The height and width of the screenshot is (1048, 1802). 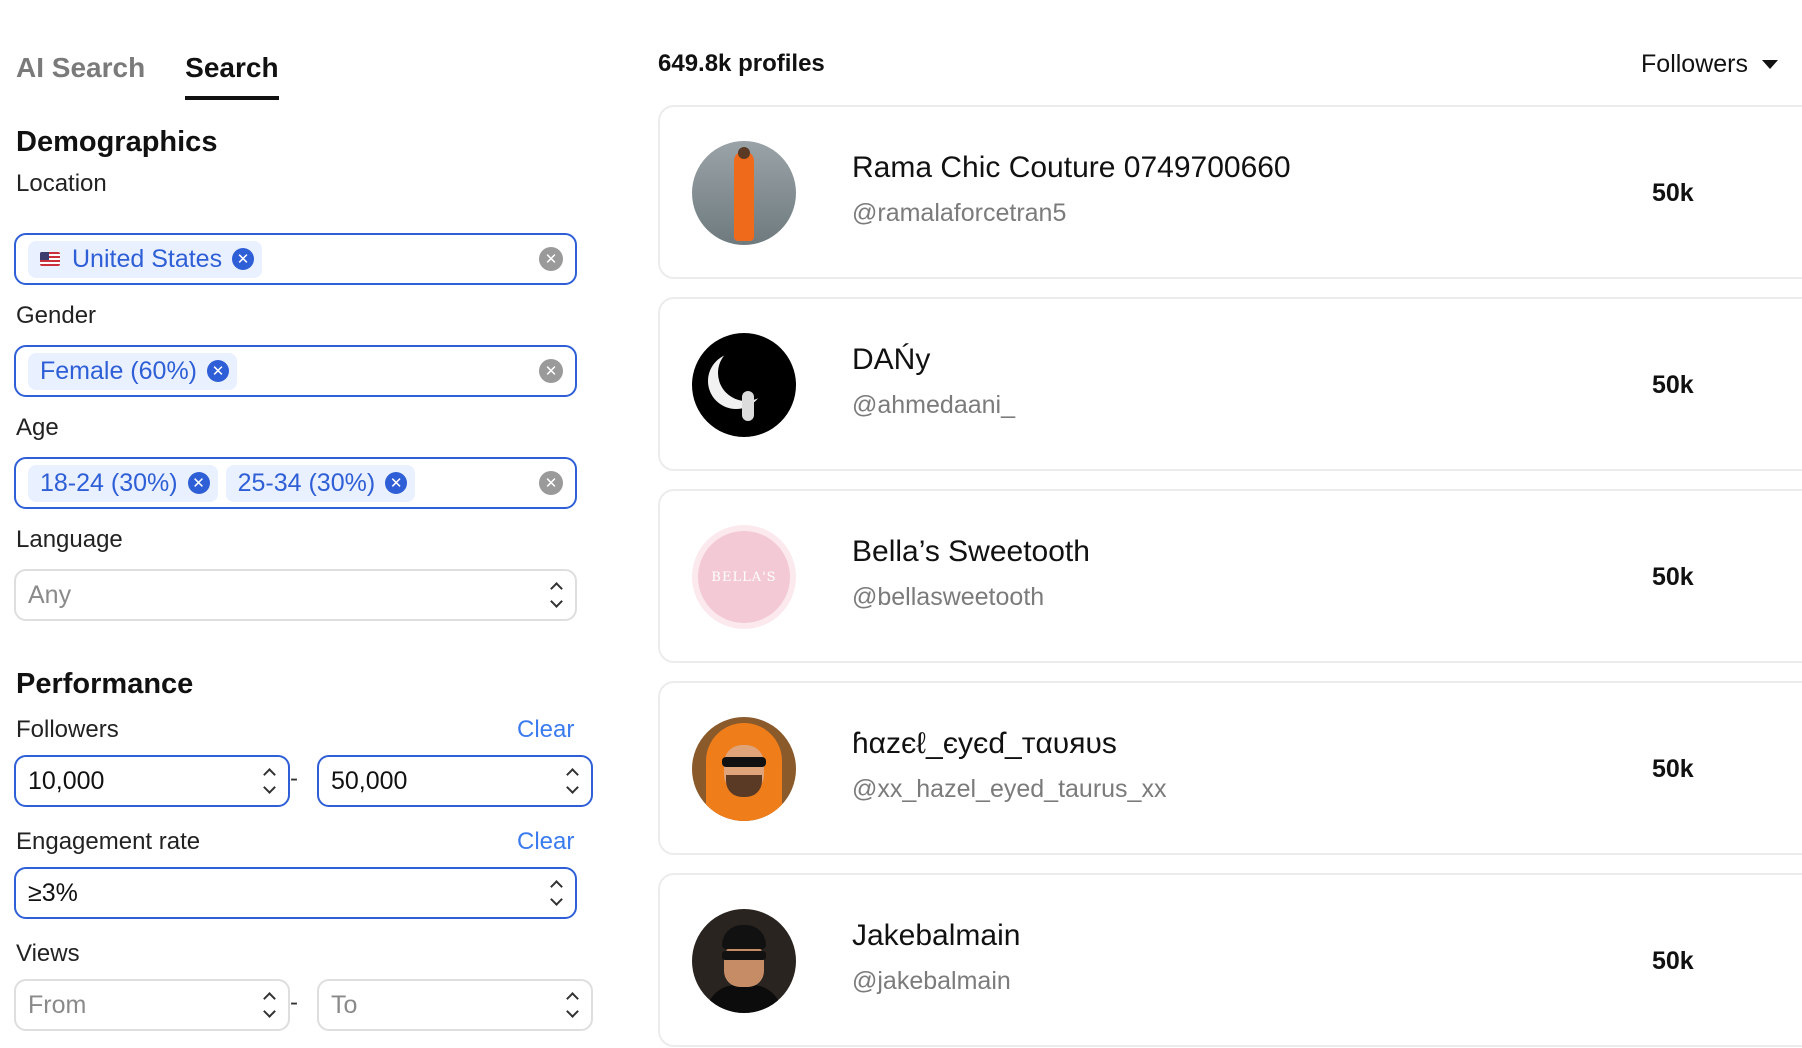 What do you see at coordinates (56, 315) in the screenshot?
I see `gender-label: Gender` at bounding box center [56, 315].